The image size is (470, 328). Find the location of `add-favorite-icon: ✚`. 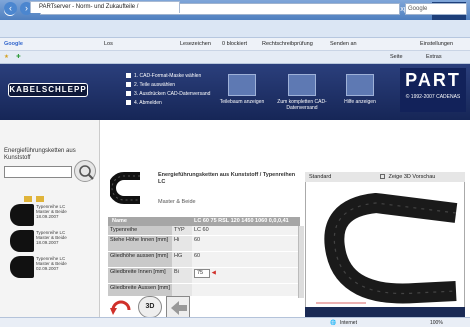

add-favorite-icon: ✚ is located at coordinates (18, 57).